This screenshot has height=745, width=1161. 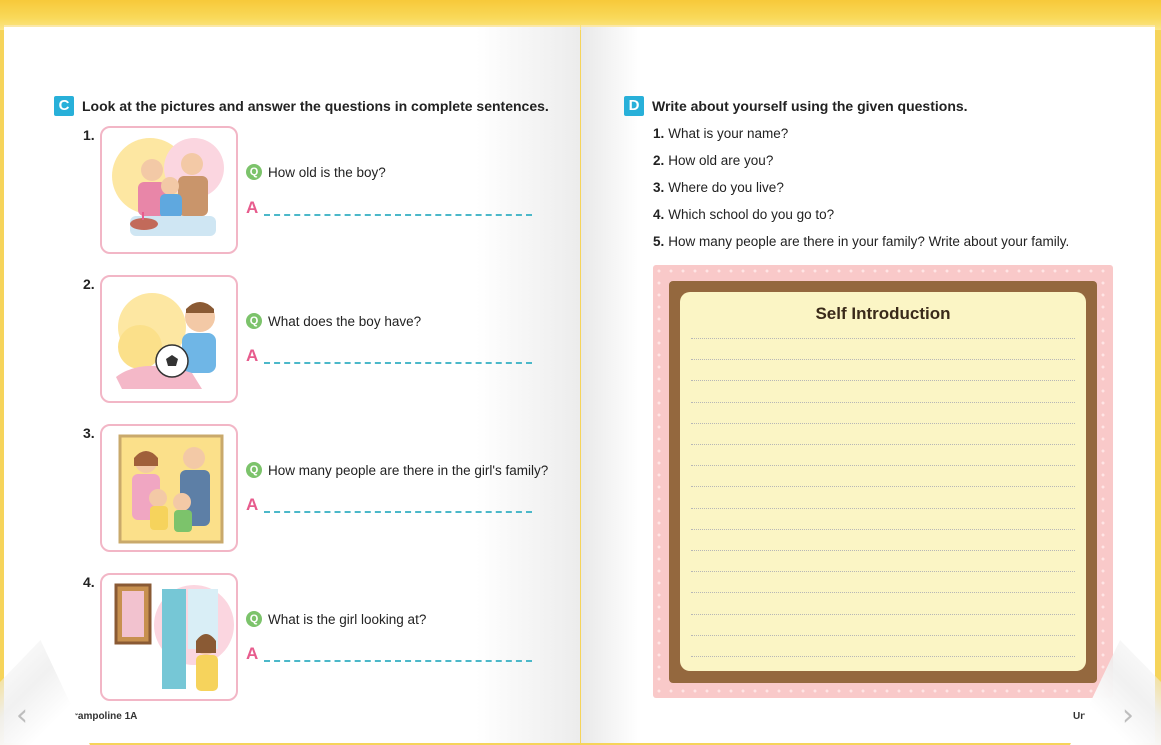 I want to click on notepad-title: Self Introduction, so click(x=883, y=313).